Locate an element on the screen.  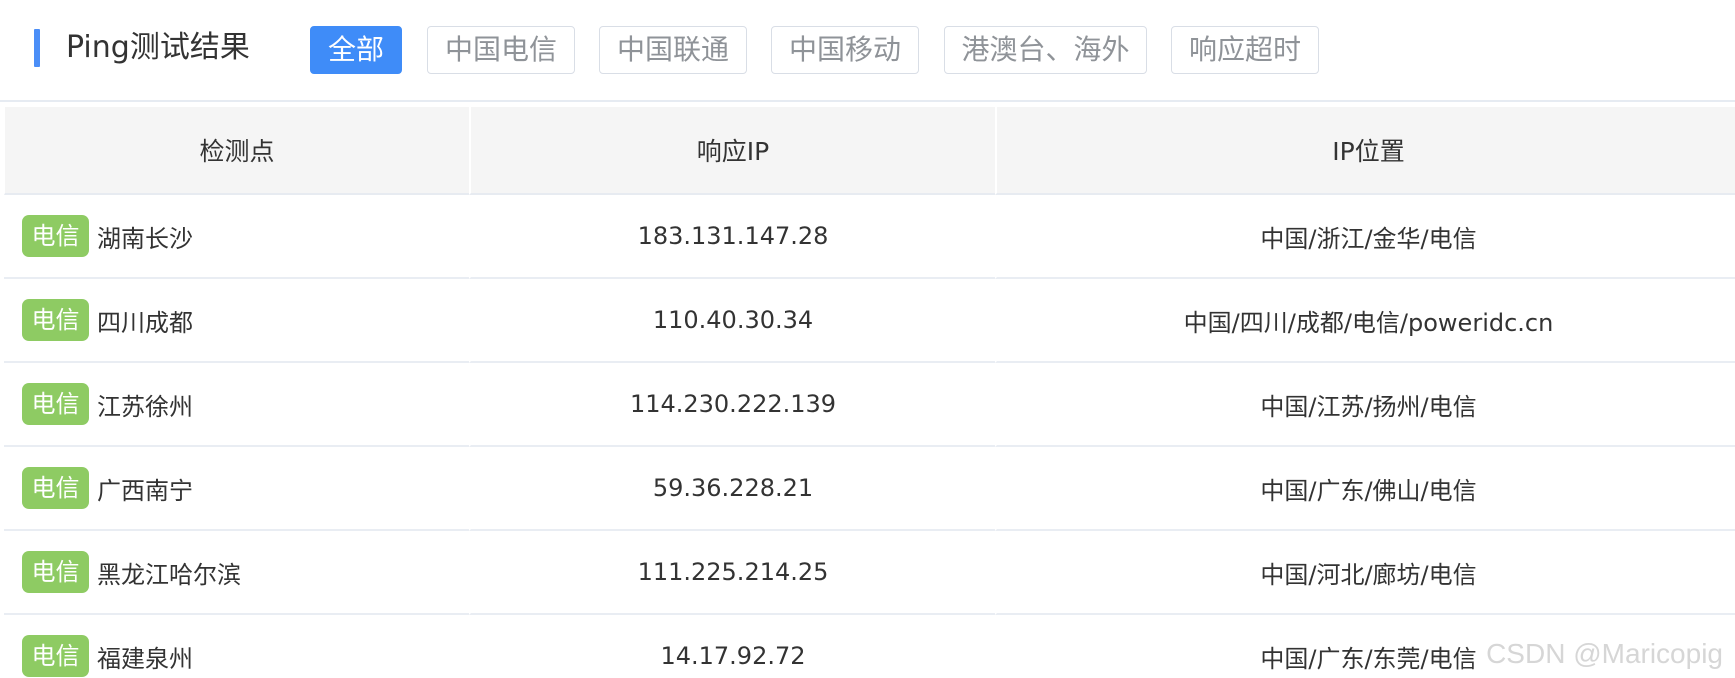
node-cell: 电信 四川成都 is located at coordinates (236, 321).